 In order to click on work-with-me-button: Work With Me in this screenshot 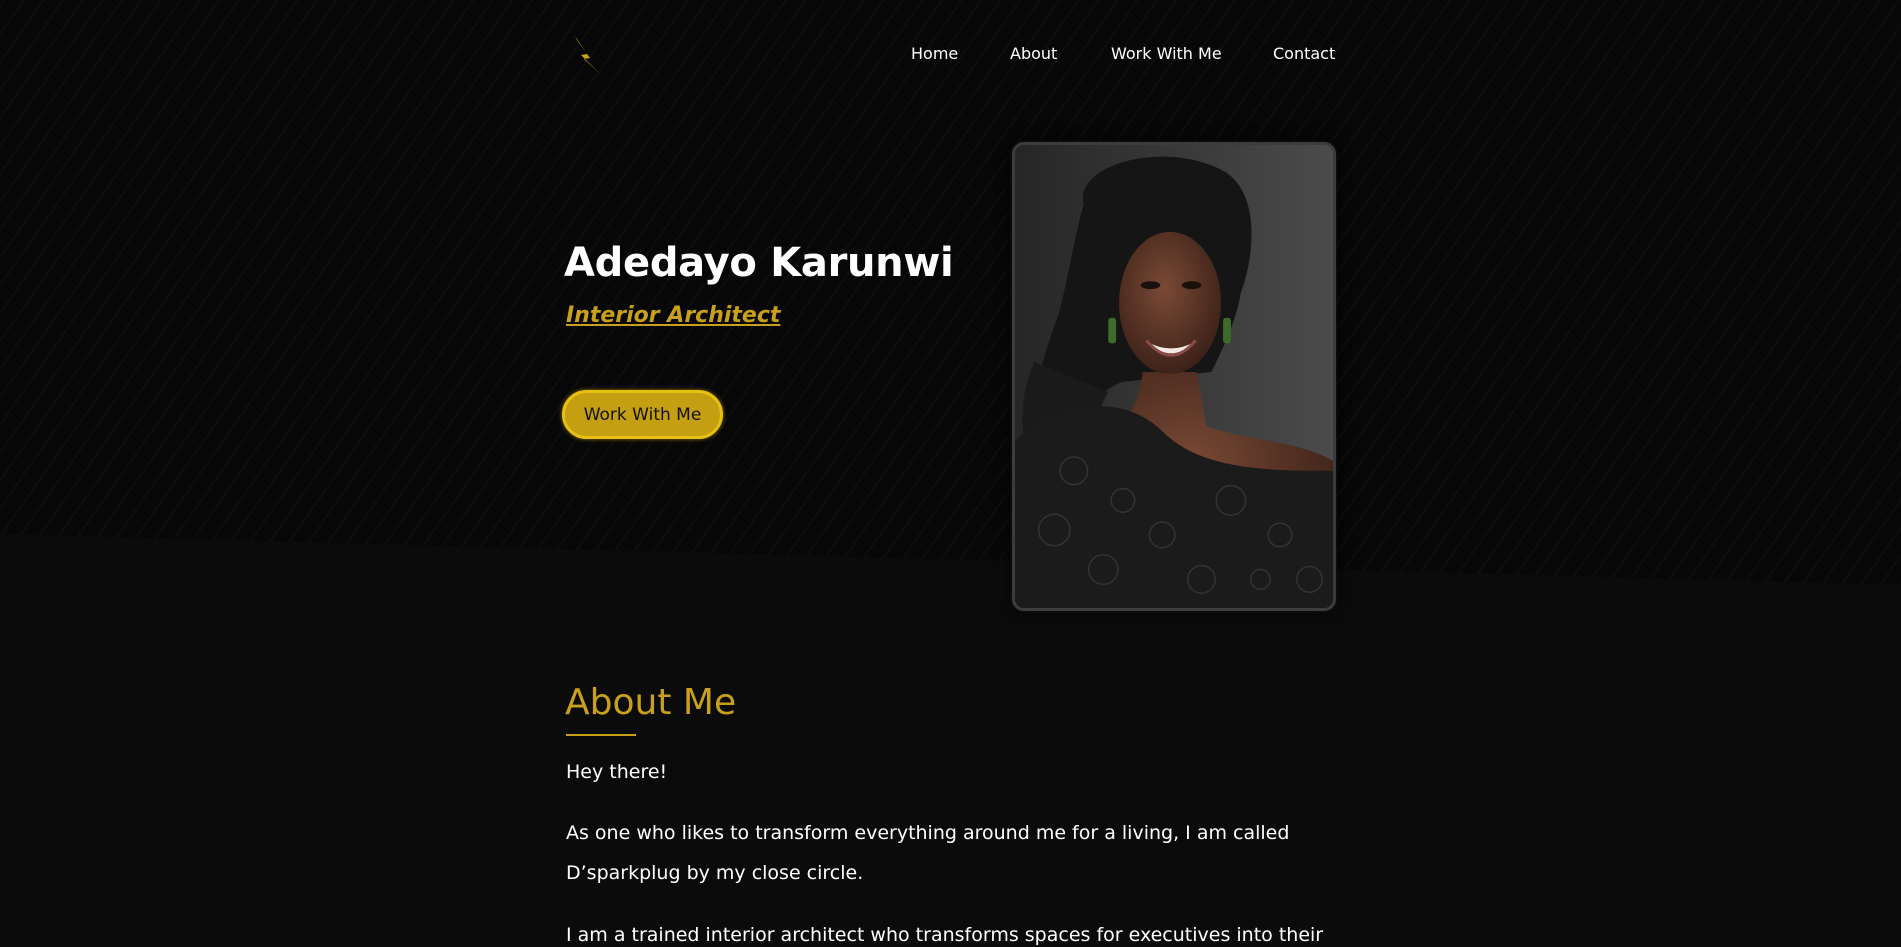, I will do `click(642, 414)`.